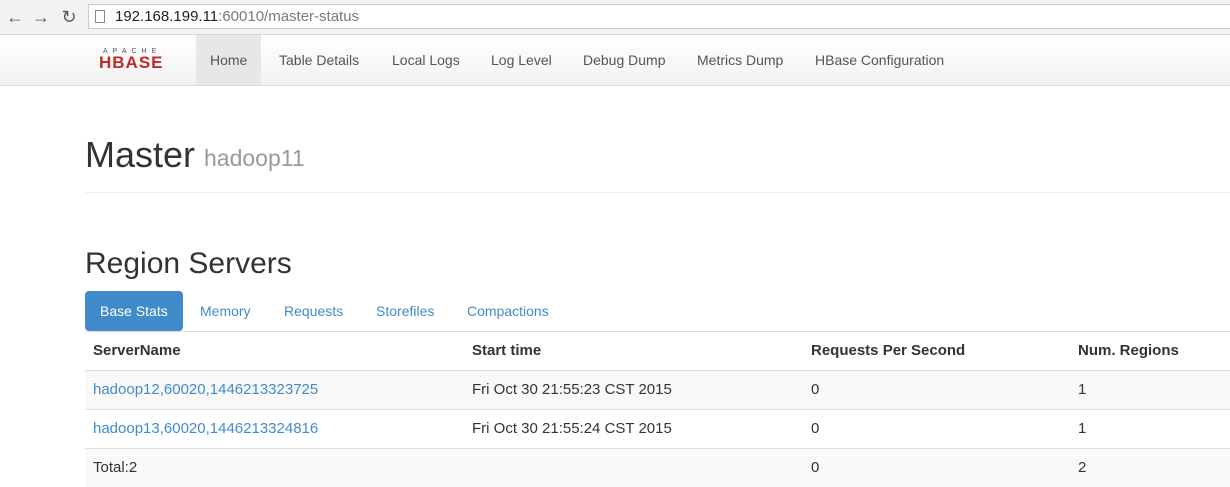  I want to click on start-time-cell: Fri Oct 30 21:55:23 CST 2015, so click(572, 389).